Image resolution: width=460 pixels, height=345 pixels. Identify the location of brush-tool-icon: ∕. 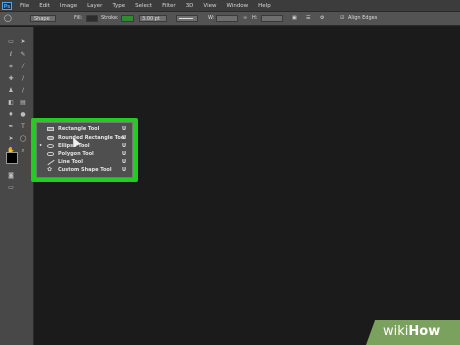
(23, 79).